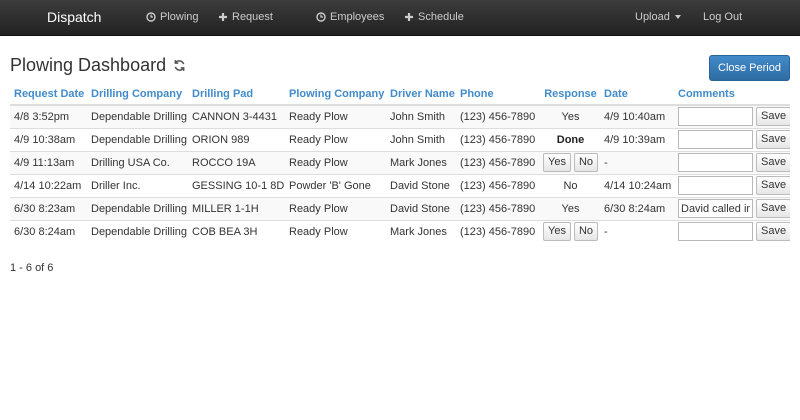 This screenshot has height=420, width=800. What do you see at coordinates (637, 185) in the screenshot?
I see `cell-date: 4/14 10:24am` at bounding box center [637, 185].